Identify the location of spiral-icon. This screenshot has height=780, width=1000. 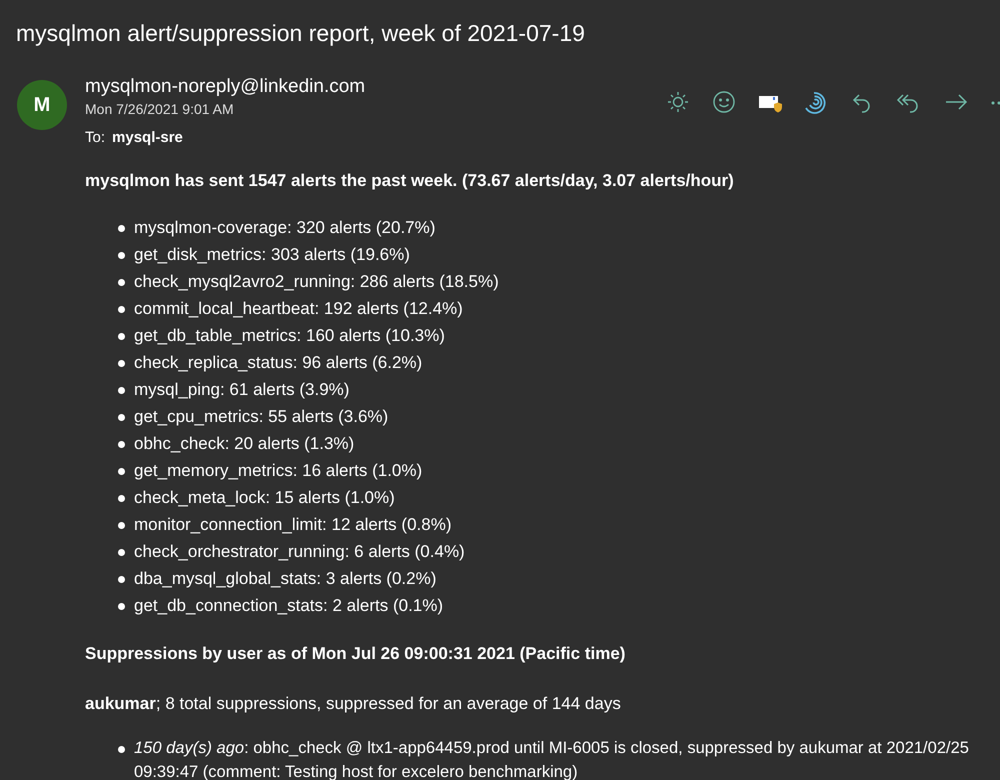
(816, 102).